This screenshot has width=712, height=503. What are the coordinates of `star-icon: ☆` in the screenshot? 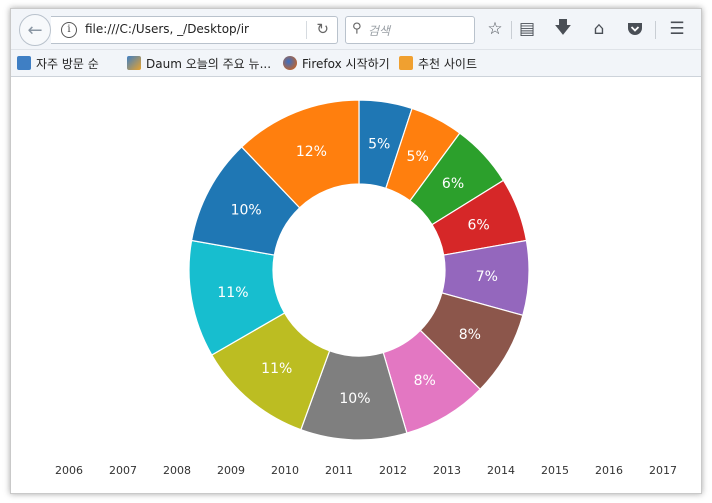 It's located at (495, 29).